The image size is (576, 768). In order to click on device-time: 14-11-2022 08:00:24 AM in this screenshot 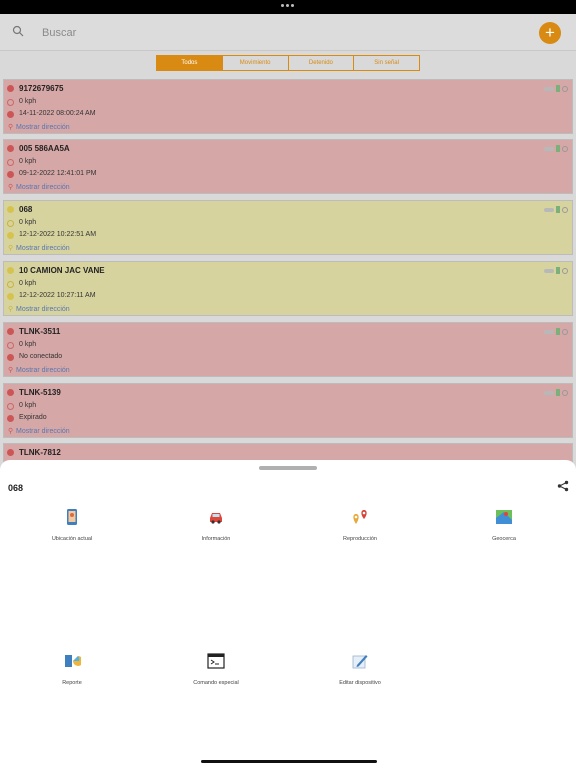, I will do `click(57, 113)`.